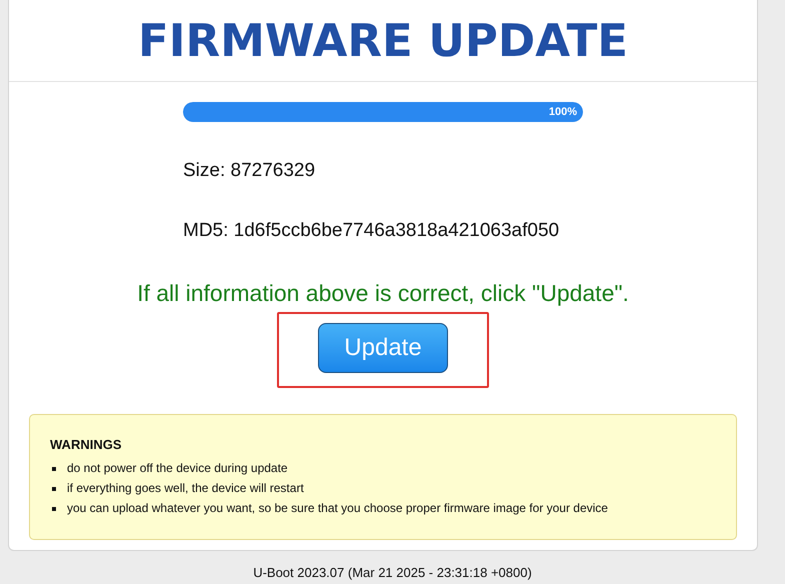  I want to click on page-title: FIRMWARE UPDATE, so click(383, 40).